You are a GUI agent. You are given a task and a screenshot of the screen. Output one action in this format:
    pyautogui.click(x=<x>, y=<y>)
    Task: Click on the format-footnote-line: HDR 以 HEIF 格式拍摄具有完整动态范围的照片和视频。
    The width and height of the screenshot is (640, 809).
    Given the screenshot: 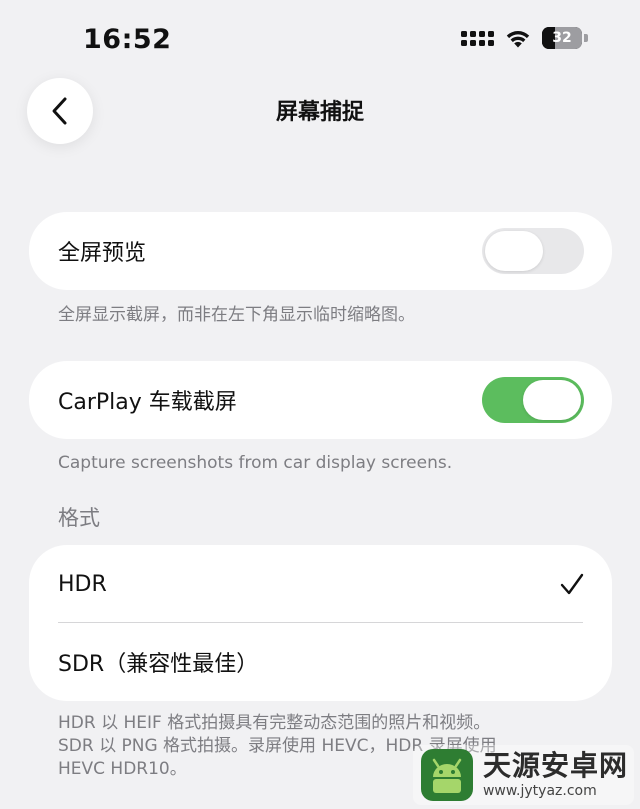 What is the action you would take?
    pyautogui.click(x=274, y=723)
    